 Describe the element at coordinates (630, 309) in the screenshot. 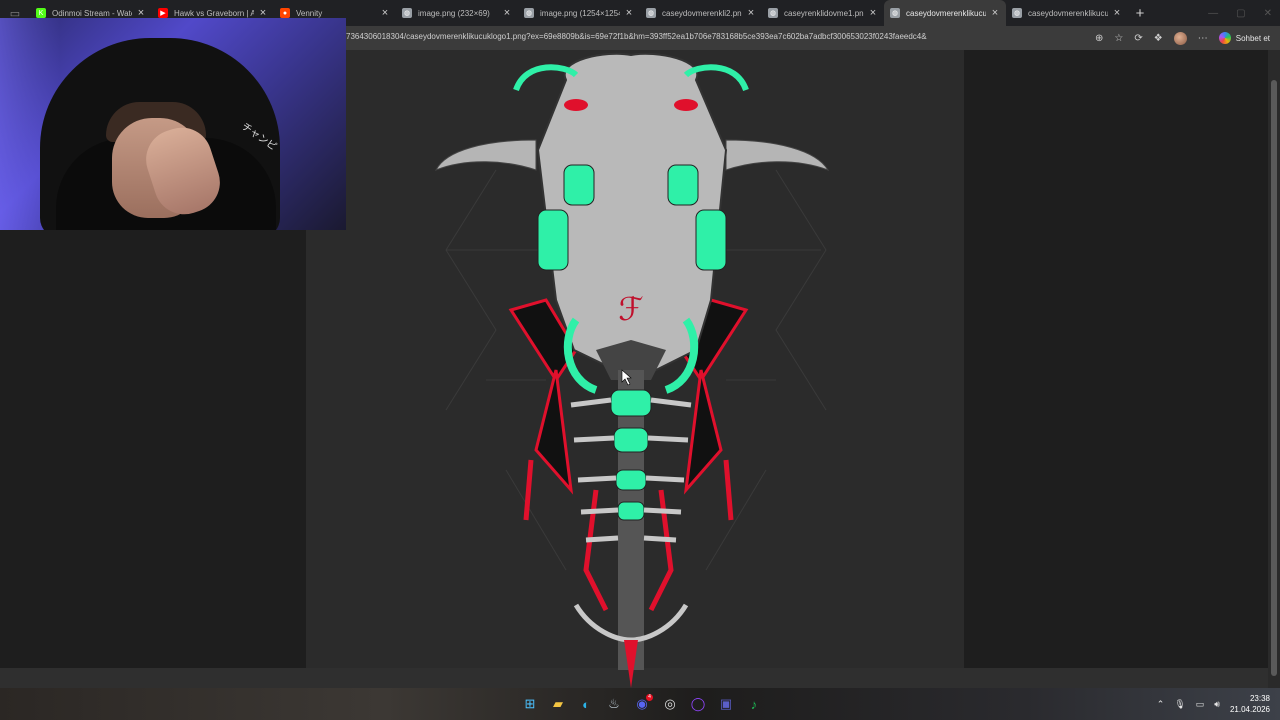

I see `svg-text: ℱ` at that location.